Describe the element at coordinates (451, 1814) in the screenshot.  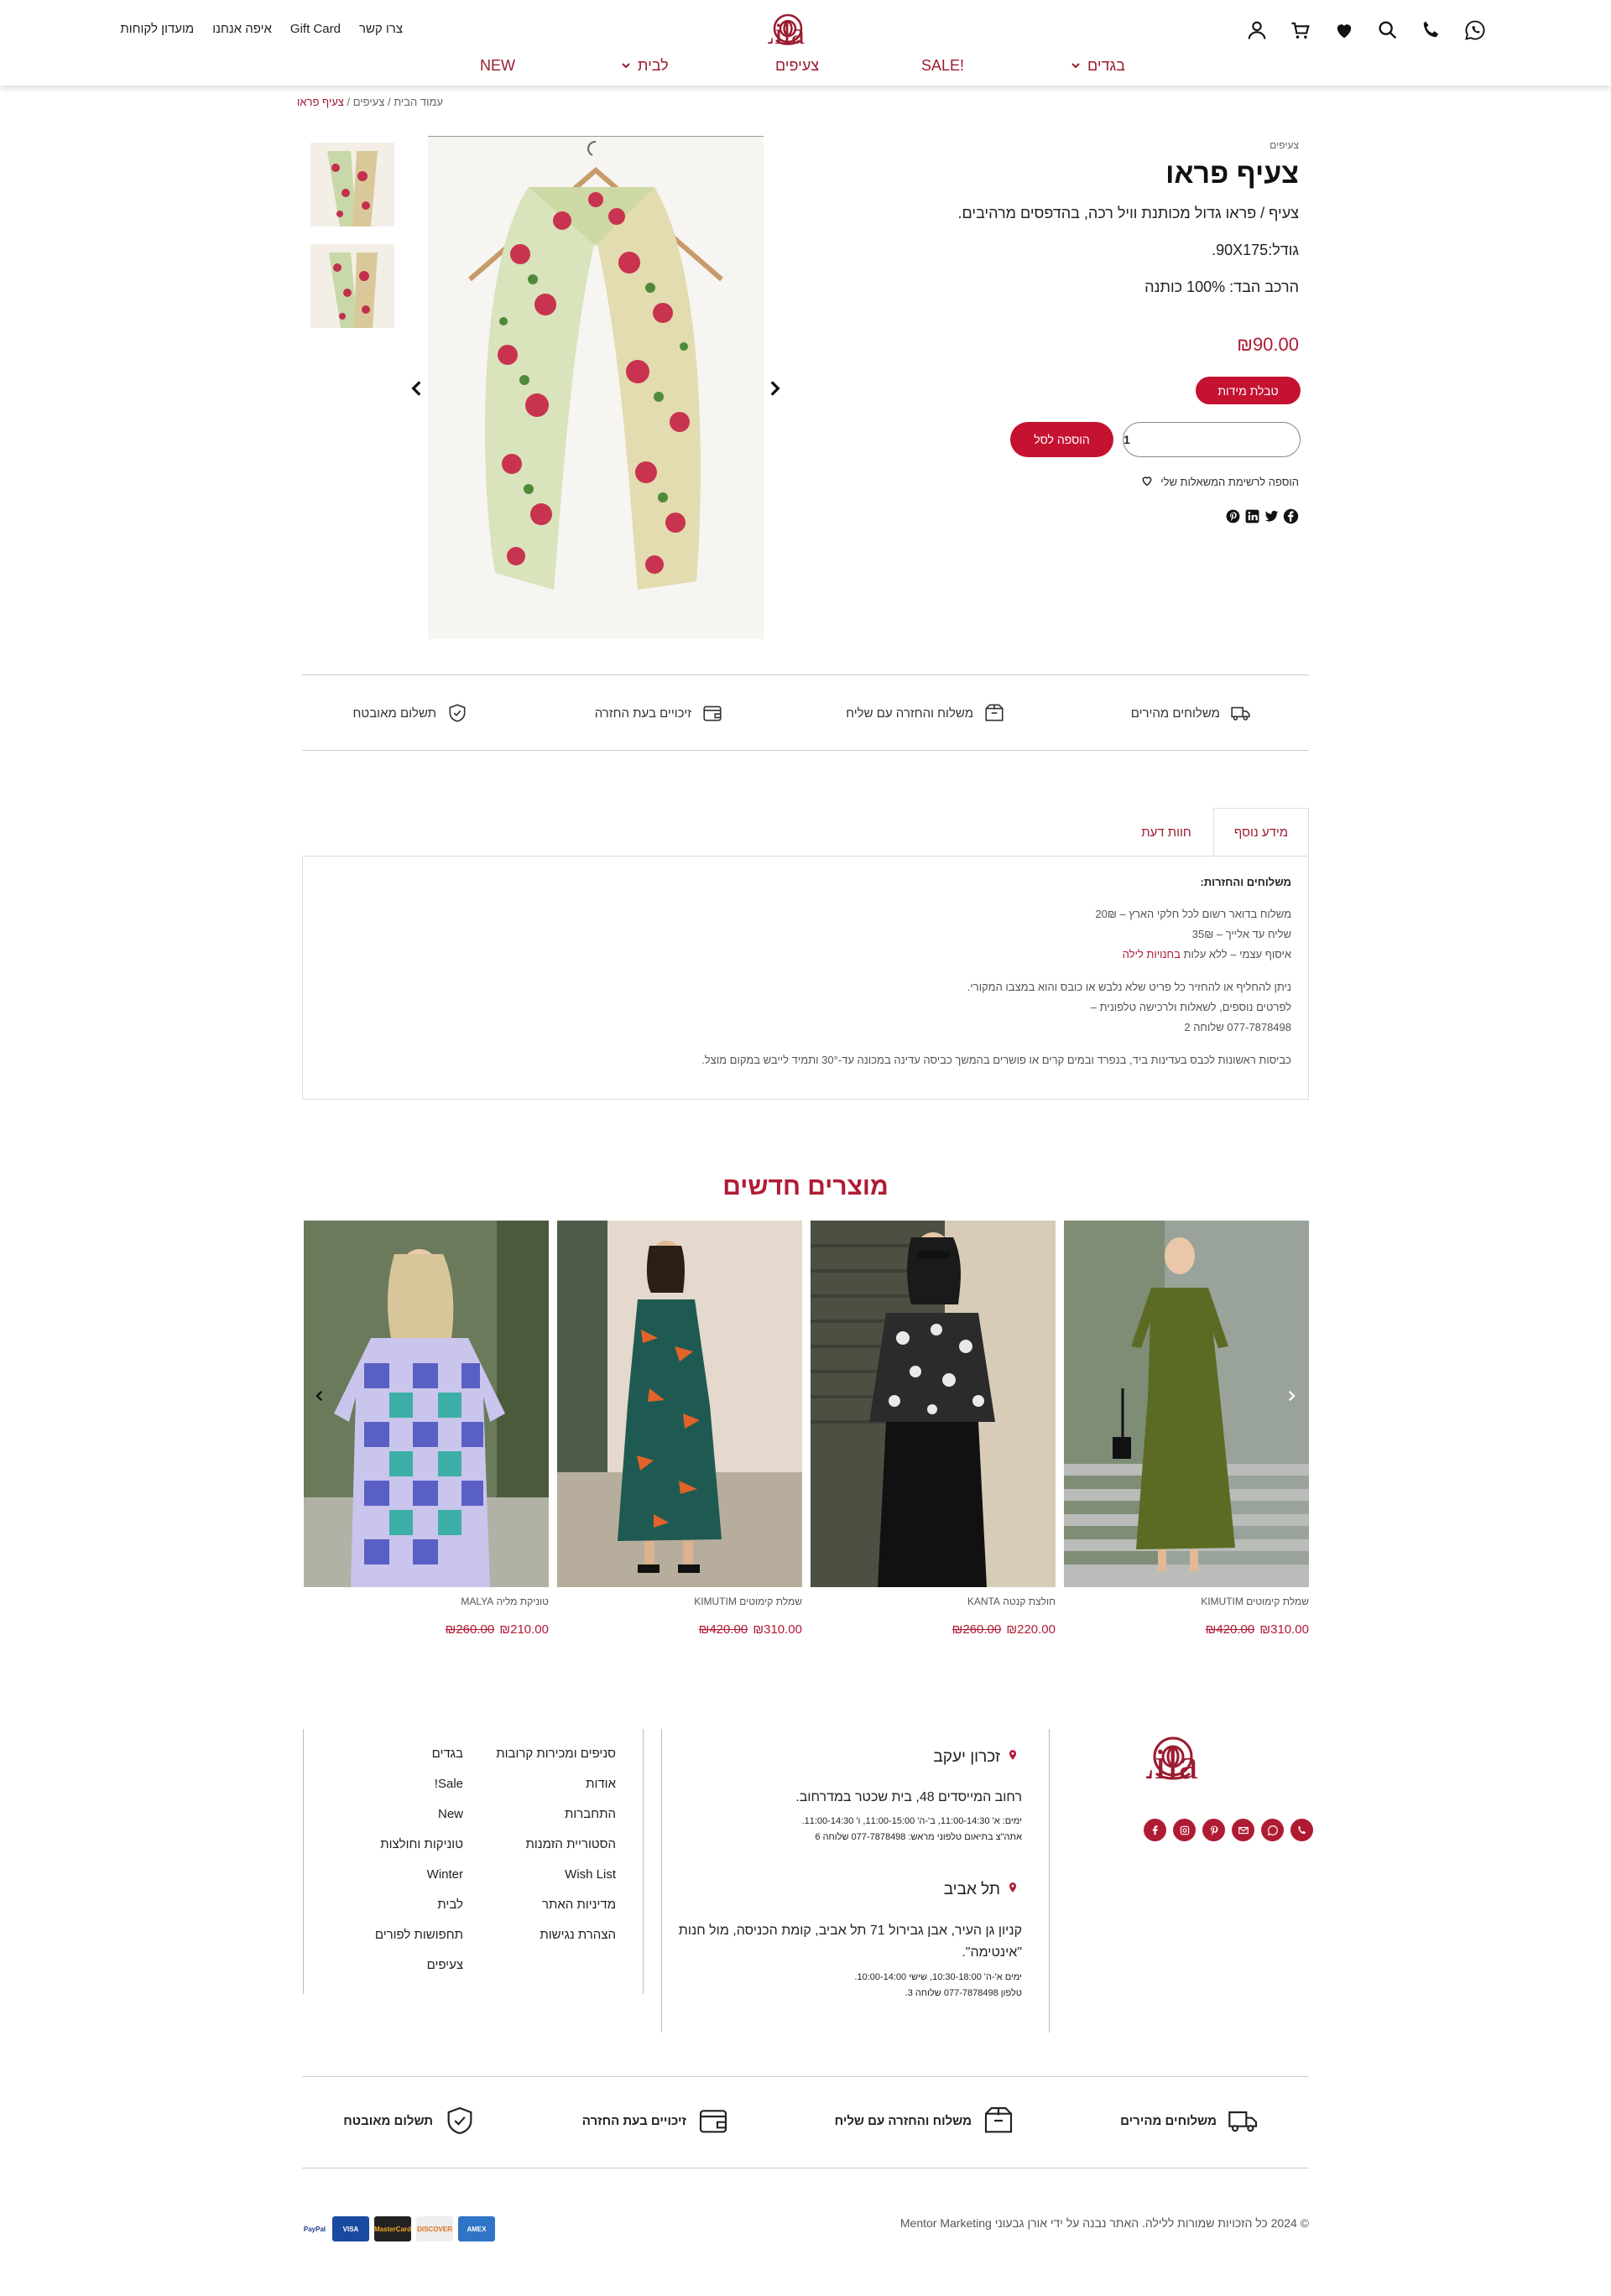
I see `footer-link-new: New` at that location.